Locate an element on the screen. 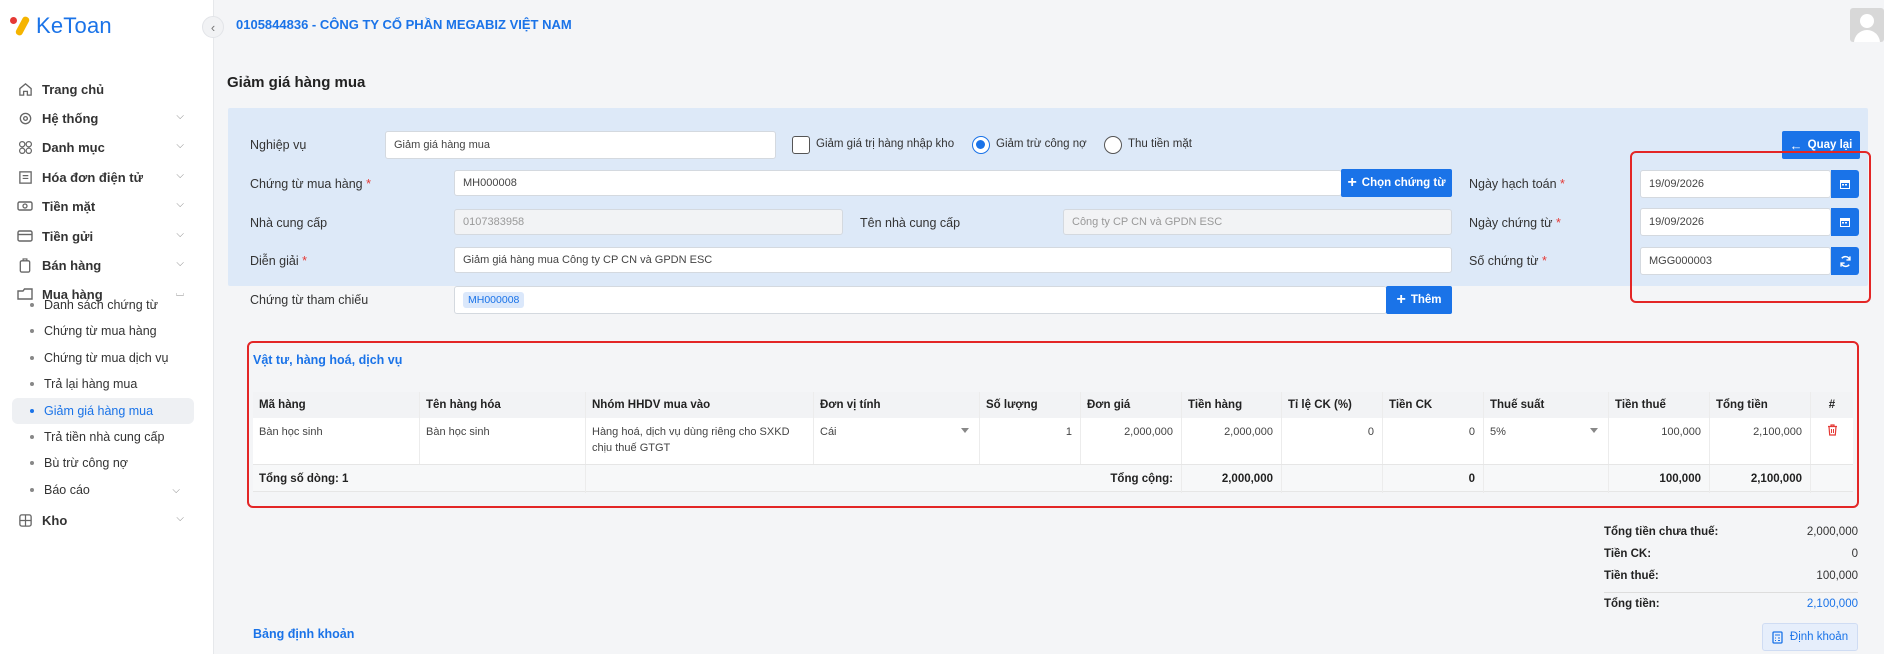 Image resolution: width=1884 pixels, height=654 pixels. voucher-date-label: Ngày chứng từ * is located at coordinates (1515, 223).